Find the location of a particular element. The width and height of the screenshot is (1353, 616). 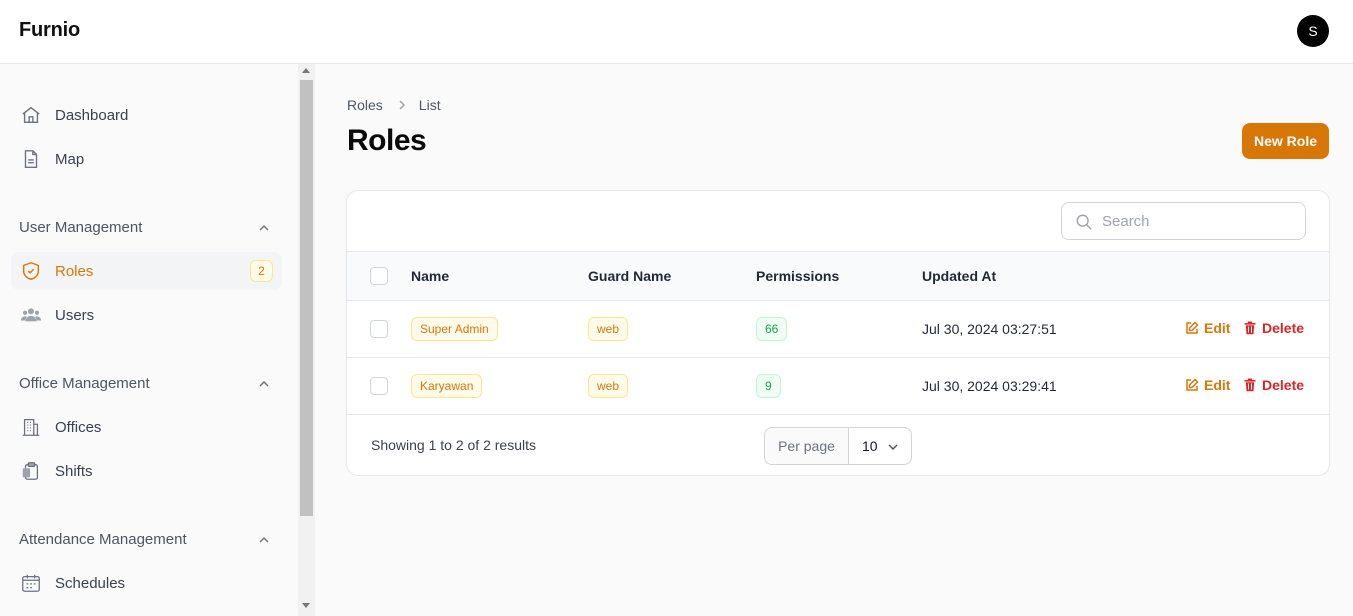

sidebar-scrollbar is located at coordinates (306, 340).